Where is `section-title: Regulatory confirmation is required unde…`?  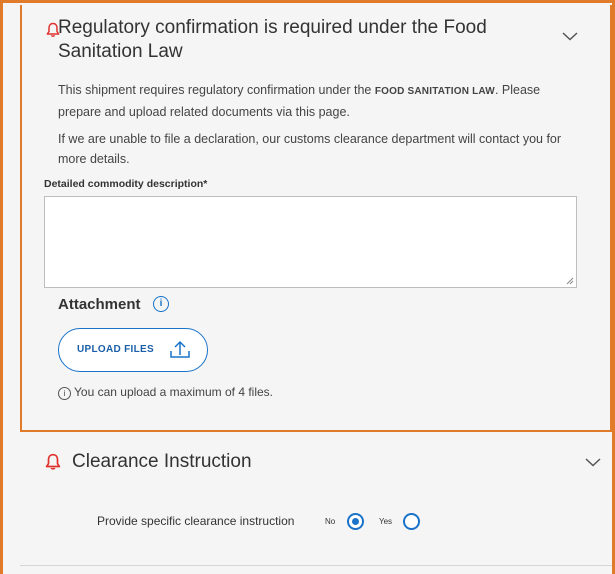 section-title: Regulatory confirmation is required unde… is located at coordinates (272, 39).